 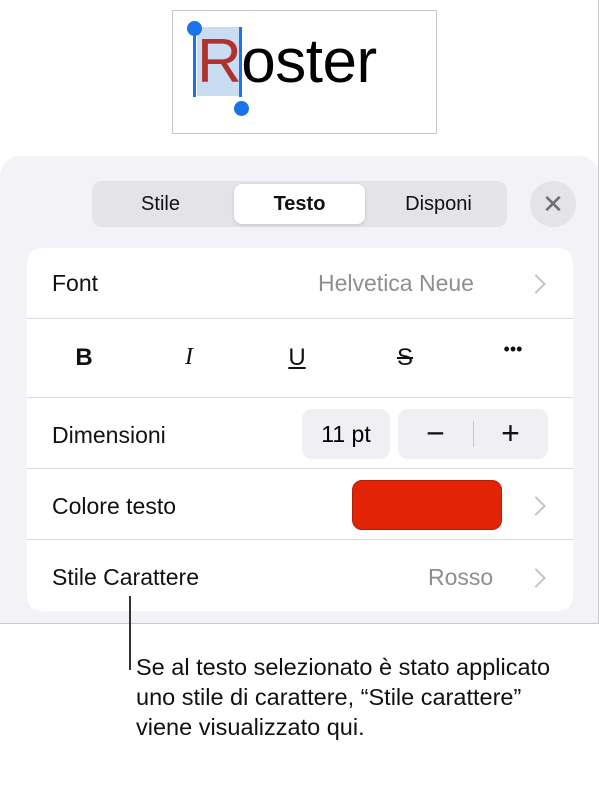 What do you see at coordinates (84, 358) in the screenshot?
I see `bold-button: B` at bounding box center [84, 358].